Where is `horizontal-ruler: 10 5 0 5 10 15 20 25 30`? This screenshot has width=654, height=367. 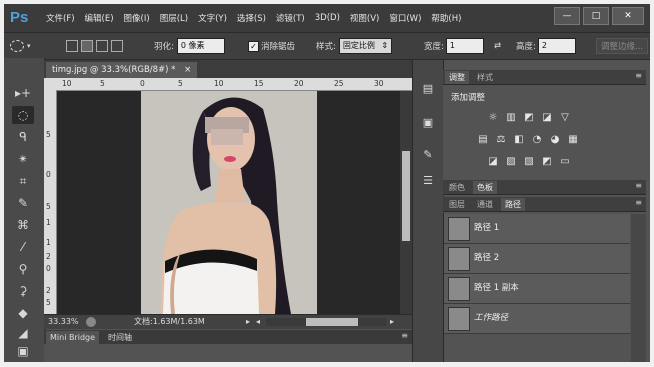 horizontal-ruler: 10 5 0 5 10 15 20 25 30 is located at coordinates (234, 84).